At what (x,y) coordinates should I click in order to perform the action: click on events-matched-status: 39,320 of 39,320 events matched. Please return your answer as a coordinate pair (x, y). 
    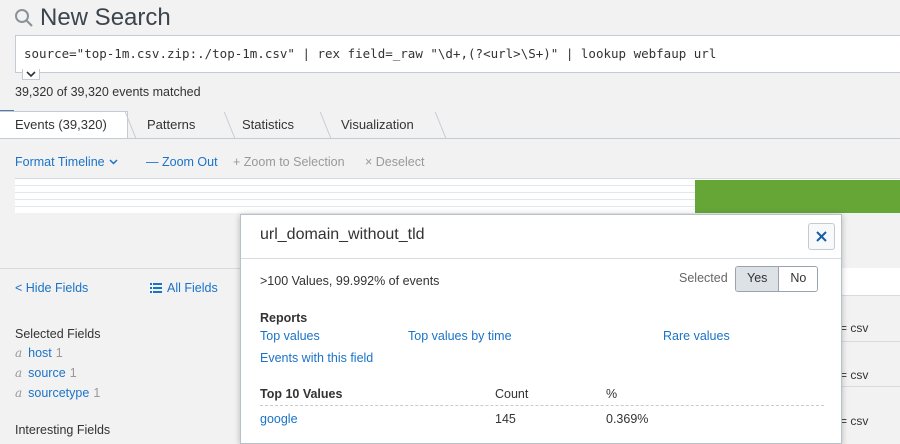
    Looking at the image, I should click on (108, 92).